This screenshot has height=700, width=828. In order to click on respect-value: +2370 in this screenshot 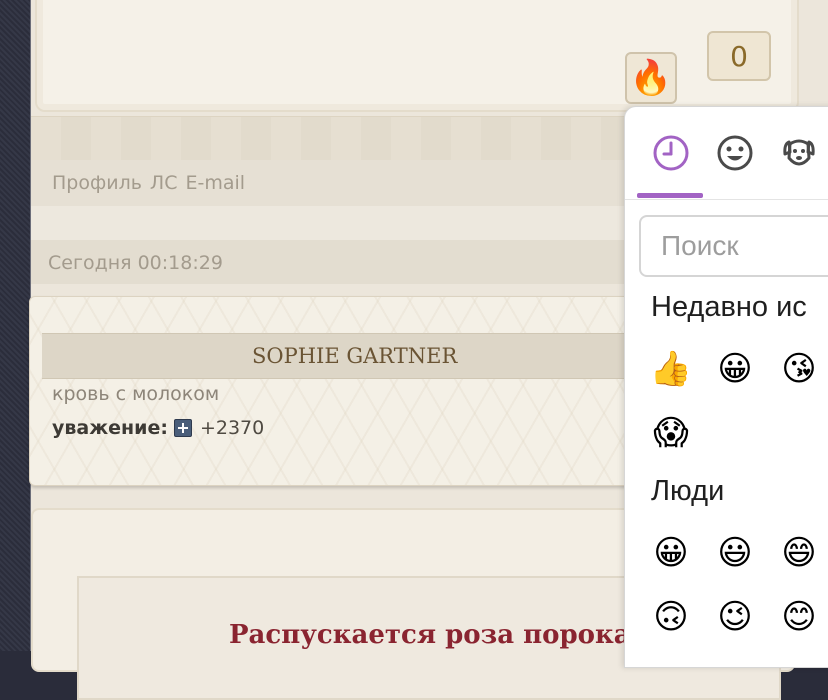, I will do `click(232, 428)`.